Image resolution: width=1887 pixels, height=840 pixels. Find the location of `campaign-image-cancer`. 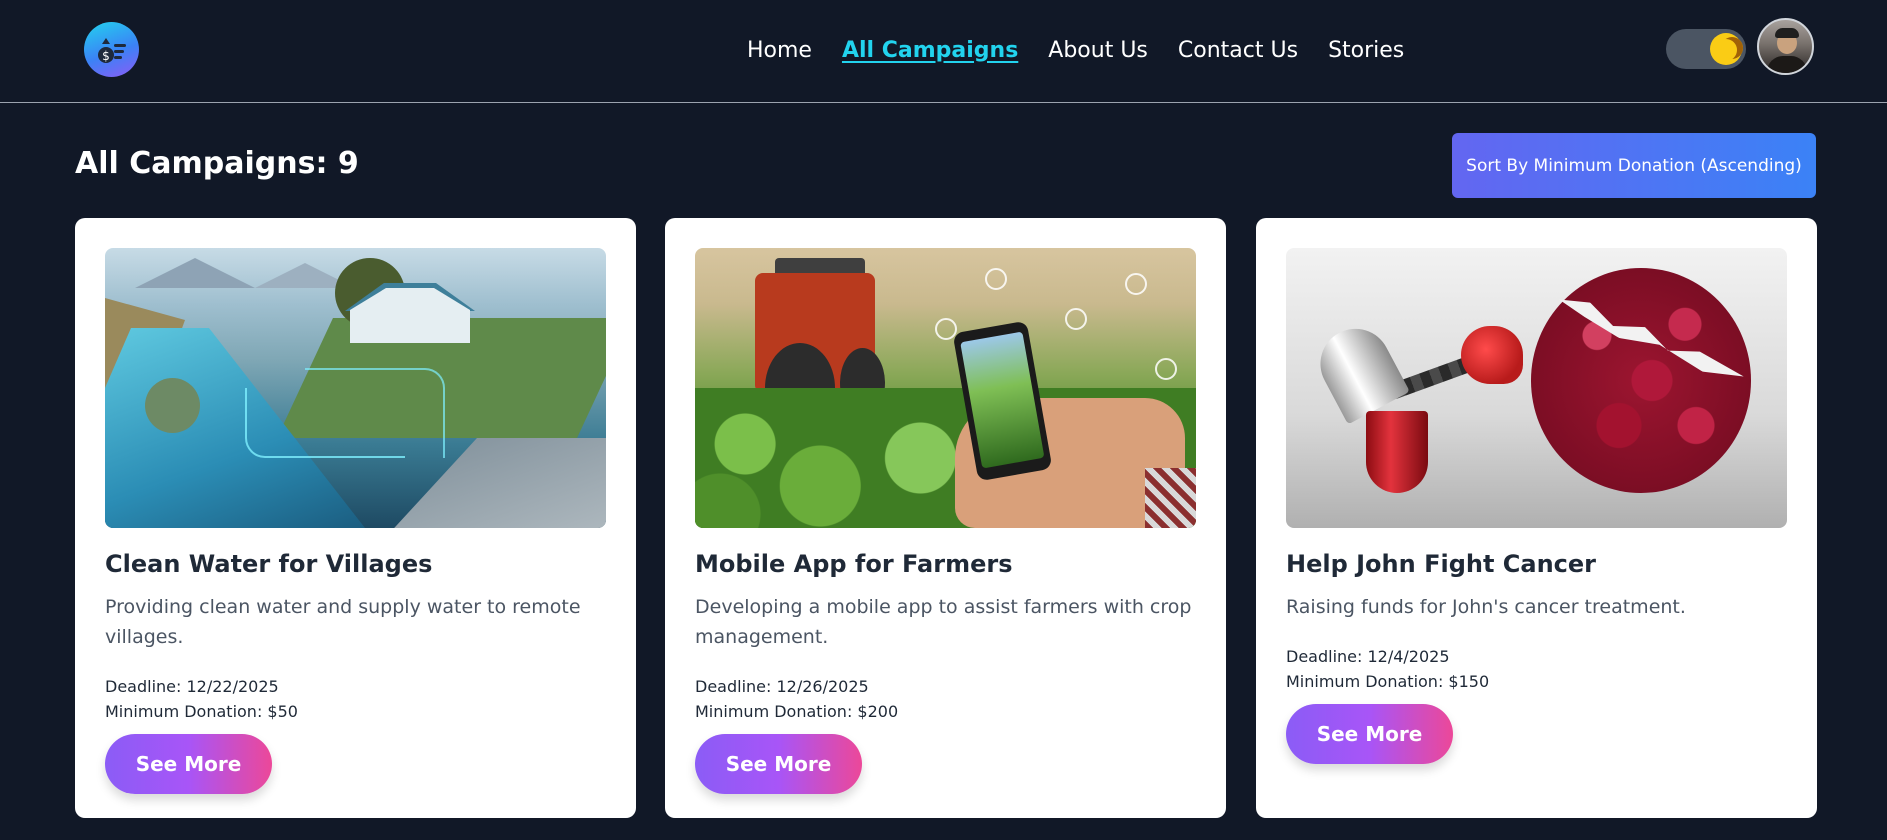

campaign-image-cancer is located at coordinates (1536, 388).